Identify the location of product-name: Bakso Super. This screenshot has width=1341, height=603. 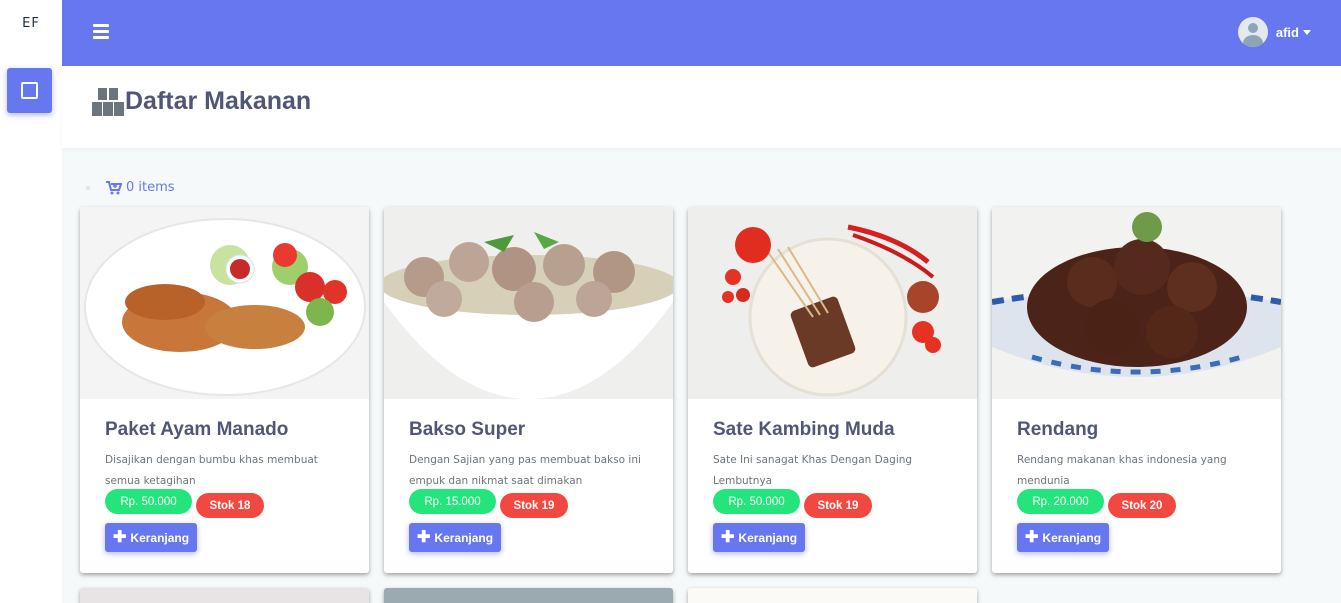
(467, 429).